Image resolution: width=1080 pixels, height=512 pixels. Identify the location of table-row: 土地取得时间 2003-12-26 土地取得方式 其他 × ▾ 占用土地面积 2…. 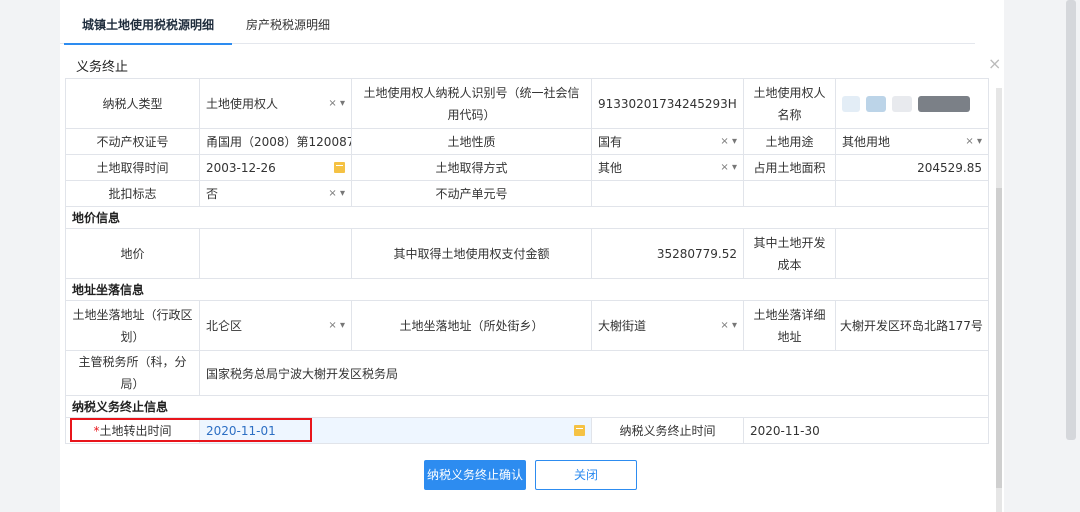
(527, 167).